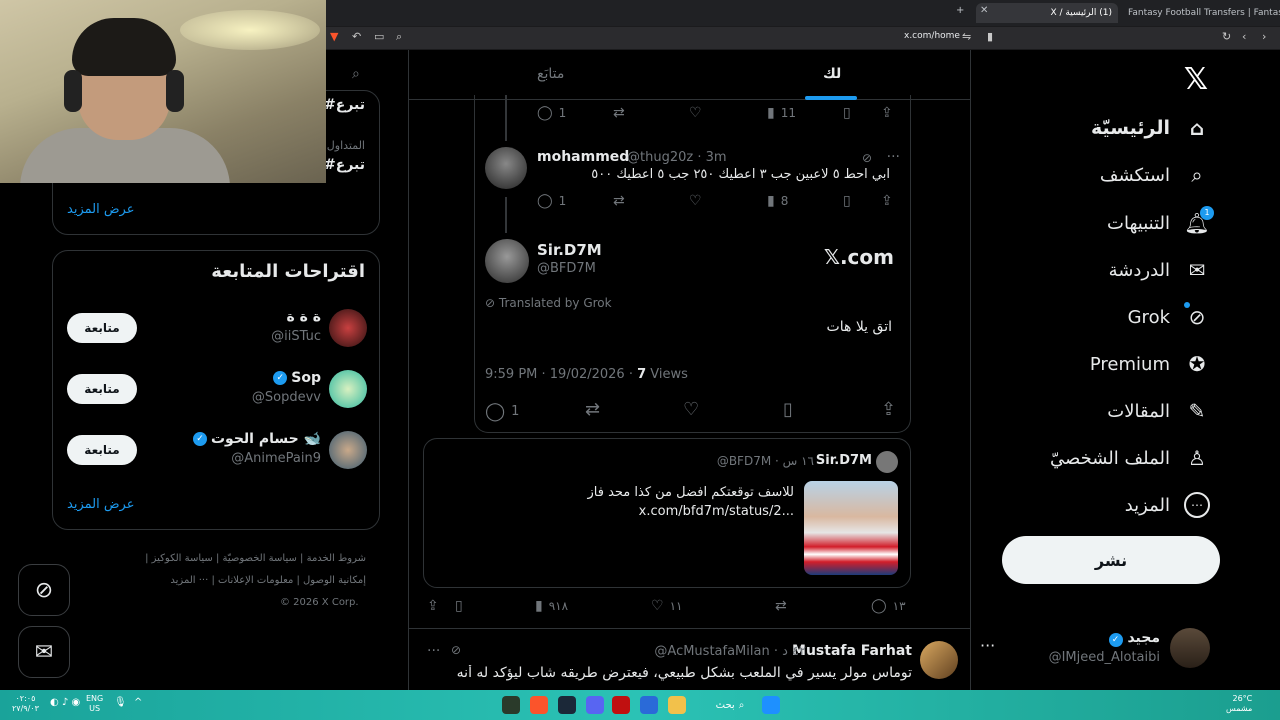  Describe the element at coordinates (511, 705) in the screenshot. I see `app-terminal-icon` at that location.